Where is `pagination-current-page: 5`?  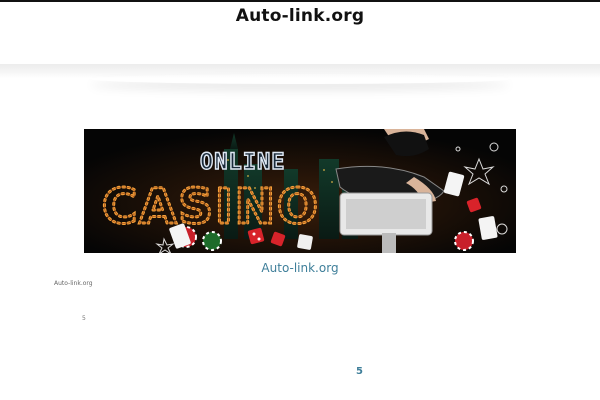
pagination-current-page: 5 is located at coordinates (359, 371).